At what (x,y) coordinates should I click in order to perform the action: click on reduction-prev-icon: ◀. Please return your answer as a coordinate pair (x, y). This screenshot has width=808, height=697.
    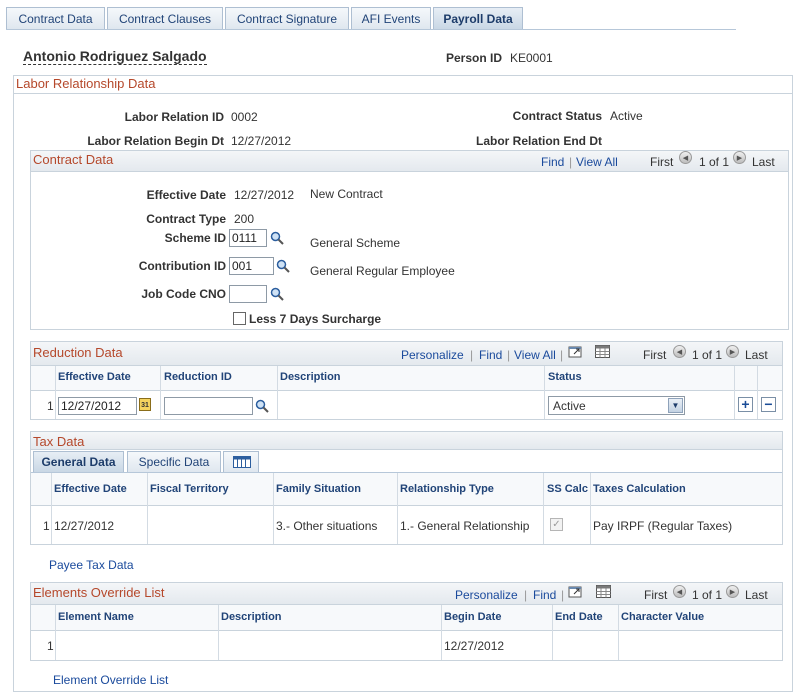
    Looking at the image, I should click on (679, 351).